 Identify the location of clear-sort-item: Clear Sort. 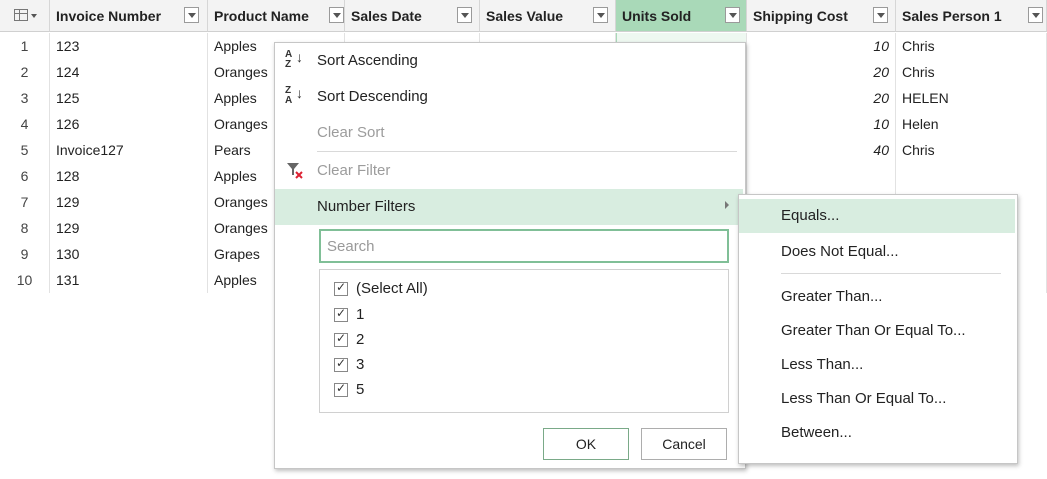
(509, 133).